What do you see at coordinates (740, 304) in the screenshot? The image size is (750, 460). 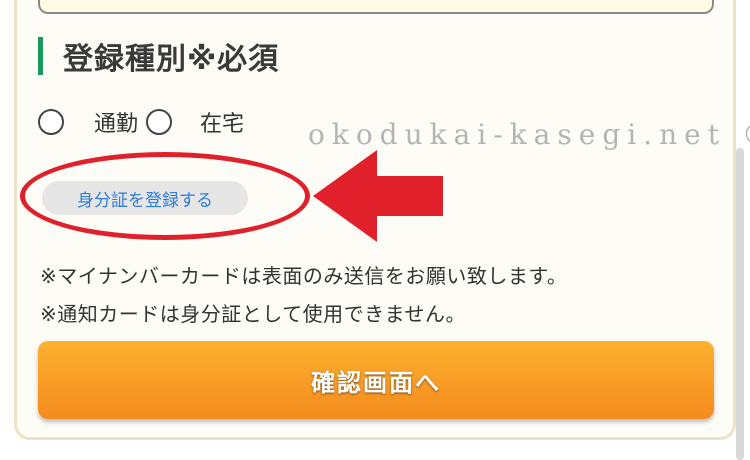 I see `scrollbar` at bounding box center [740, 304].